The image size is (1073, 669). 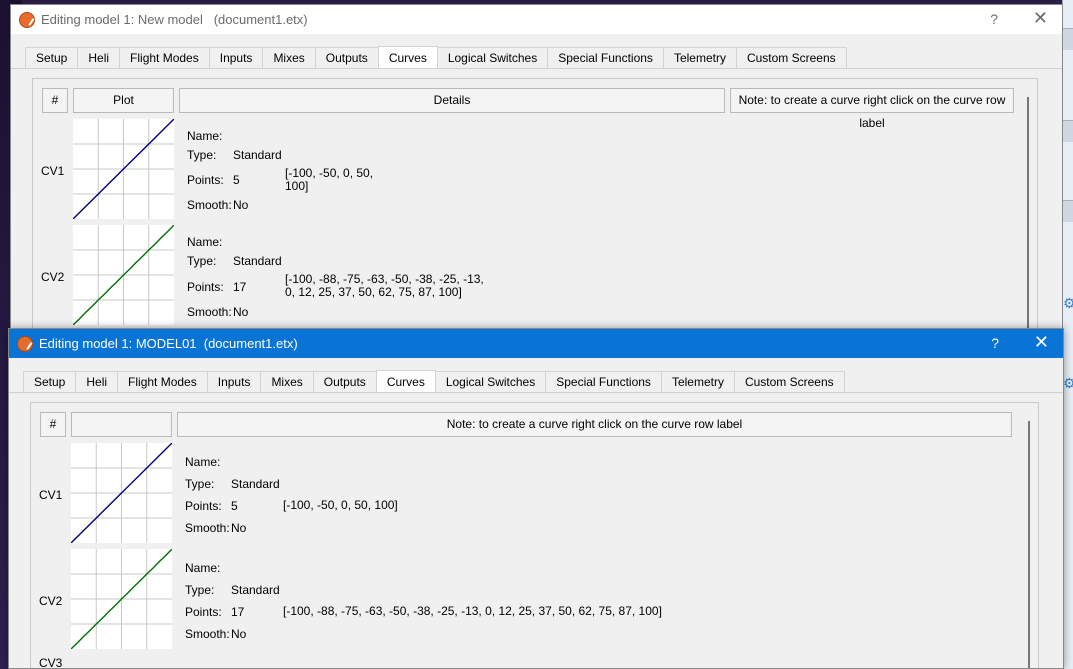 What do you see at coordinates (214, 612) in the screenshot?
I see `curve-points-line: Points: 17` at bounding box center [214, 612].